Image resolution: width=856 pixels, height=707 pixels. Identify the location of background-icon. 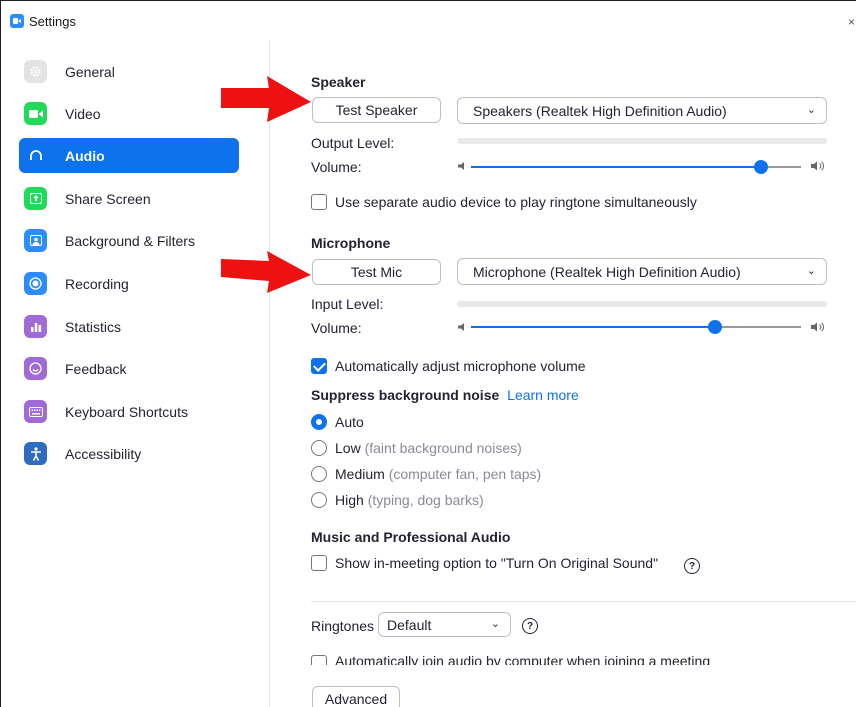
(35, 240).